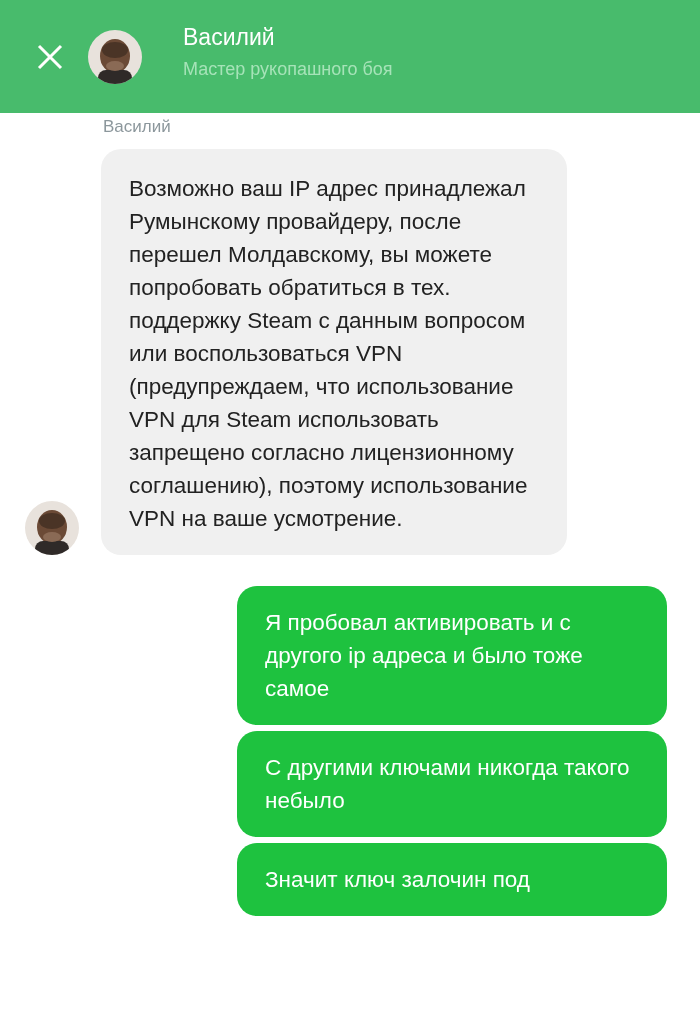  Describe the element at coordinates (452, 784) in the screenshot. I see `outgoing-message: С другими ключами никогда такого небыло` at that location.